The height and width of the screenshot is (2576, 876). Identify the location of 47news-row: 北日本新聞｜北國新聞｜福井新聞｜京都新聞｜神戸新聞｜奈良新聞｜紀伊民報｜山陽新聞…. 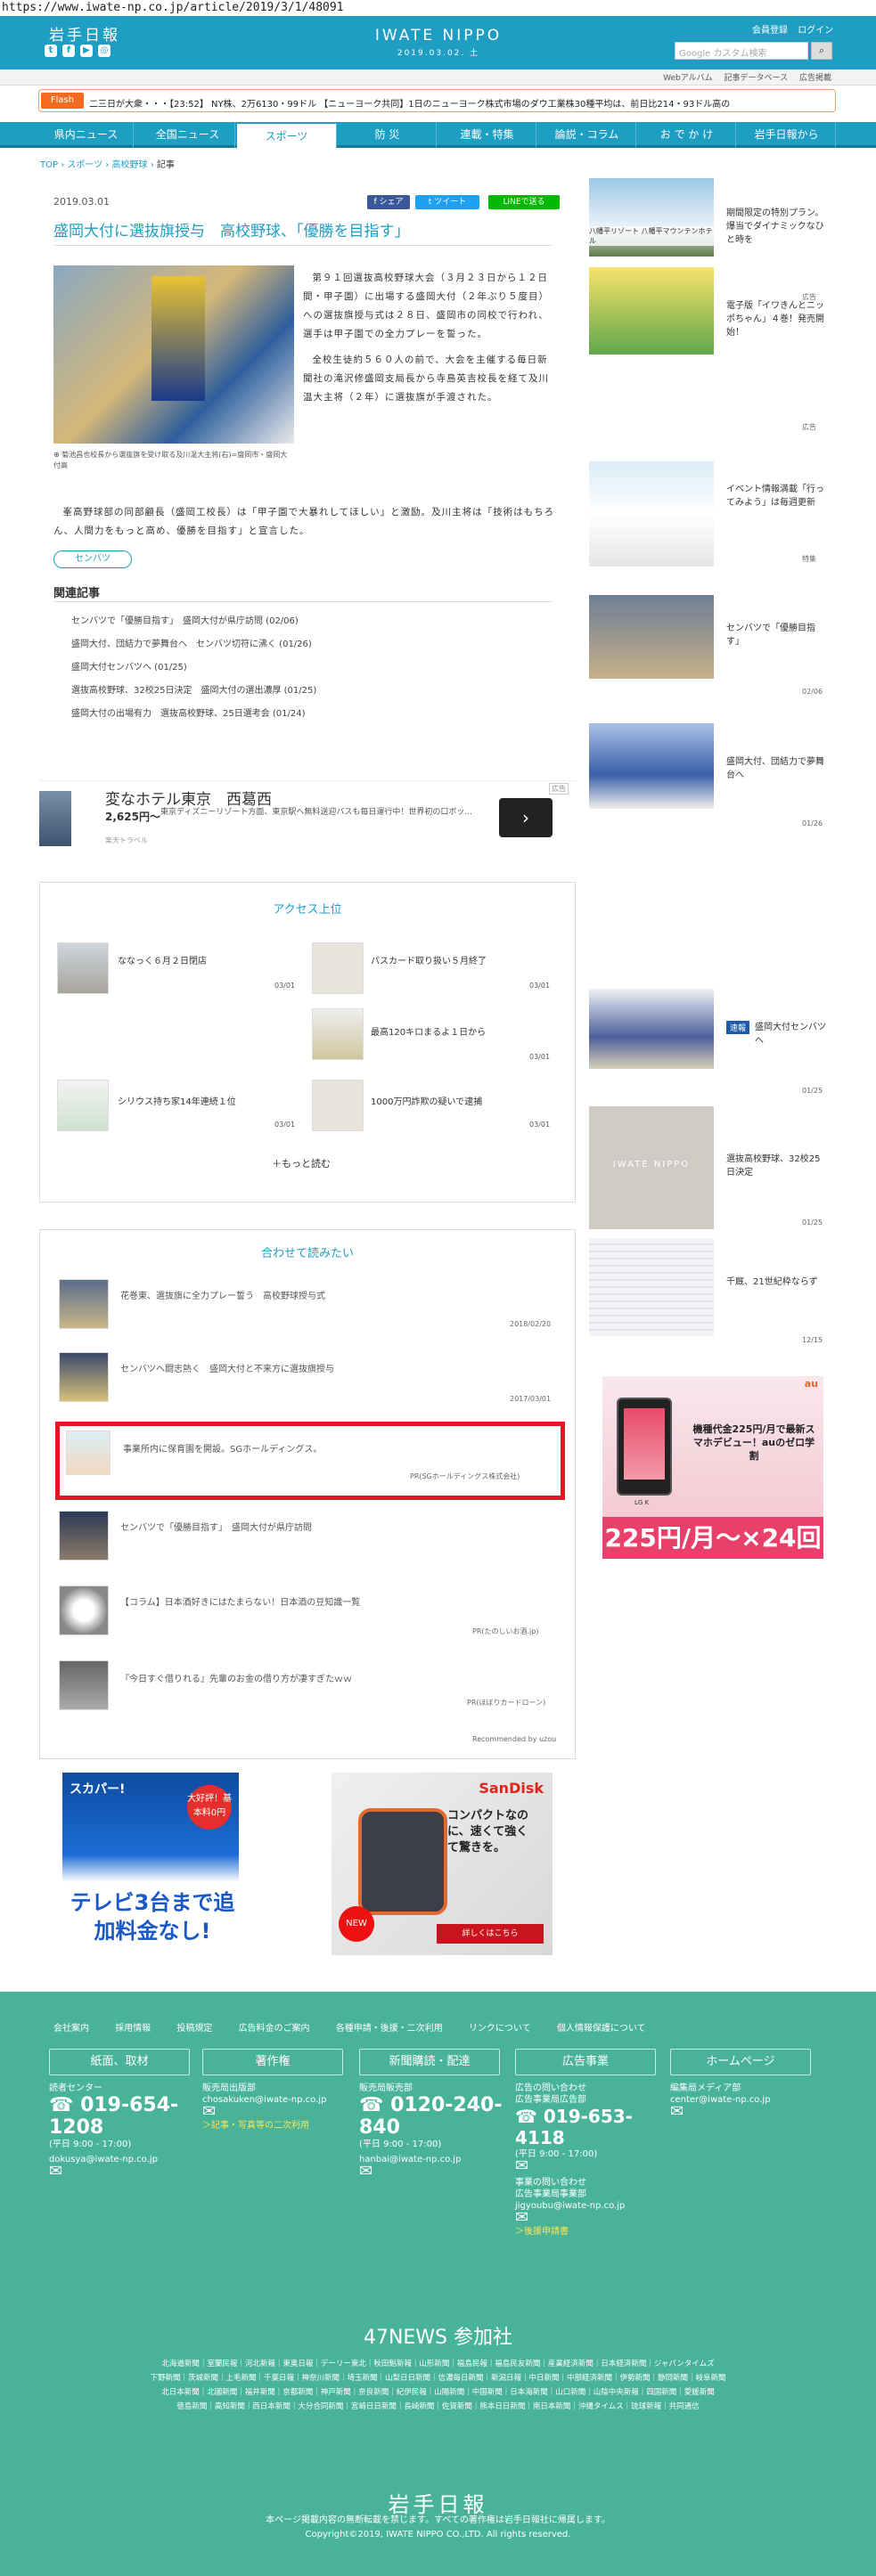
(438, 2393).